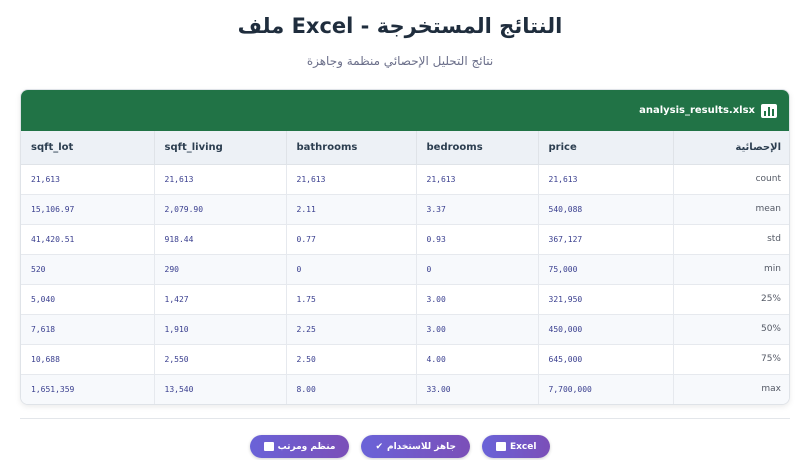 Image resolution: width=800 pixels, height=460 pixels. What do you see at coordinates (220, 209) in the screenshot?
I see `table-cell: 2,079.90` at bounding box center [220, 209].